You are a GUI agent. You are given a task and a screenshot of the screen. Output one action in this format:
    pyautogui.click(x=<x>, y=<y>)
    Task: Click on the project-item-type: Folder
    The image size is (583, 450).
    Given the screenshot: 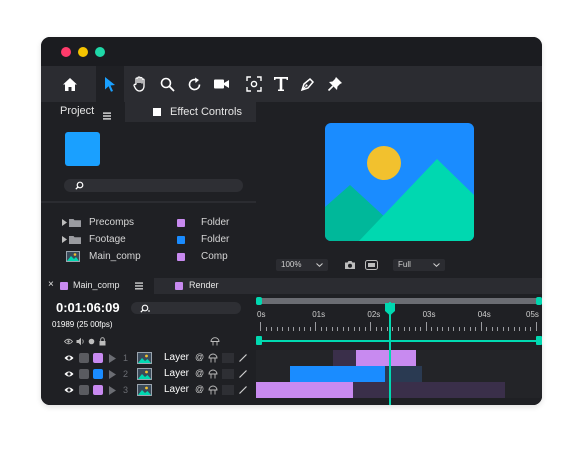 What is the action you would take?
    pyautogui.click(x=215, y=222)
    